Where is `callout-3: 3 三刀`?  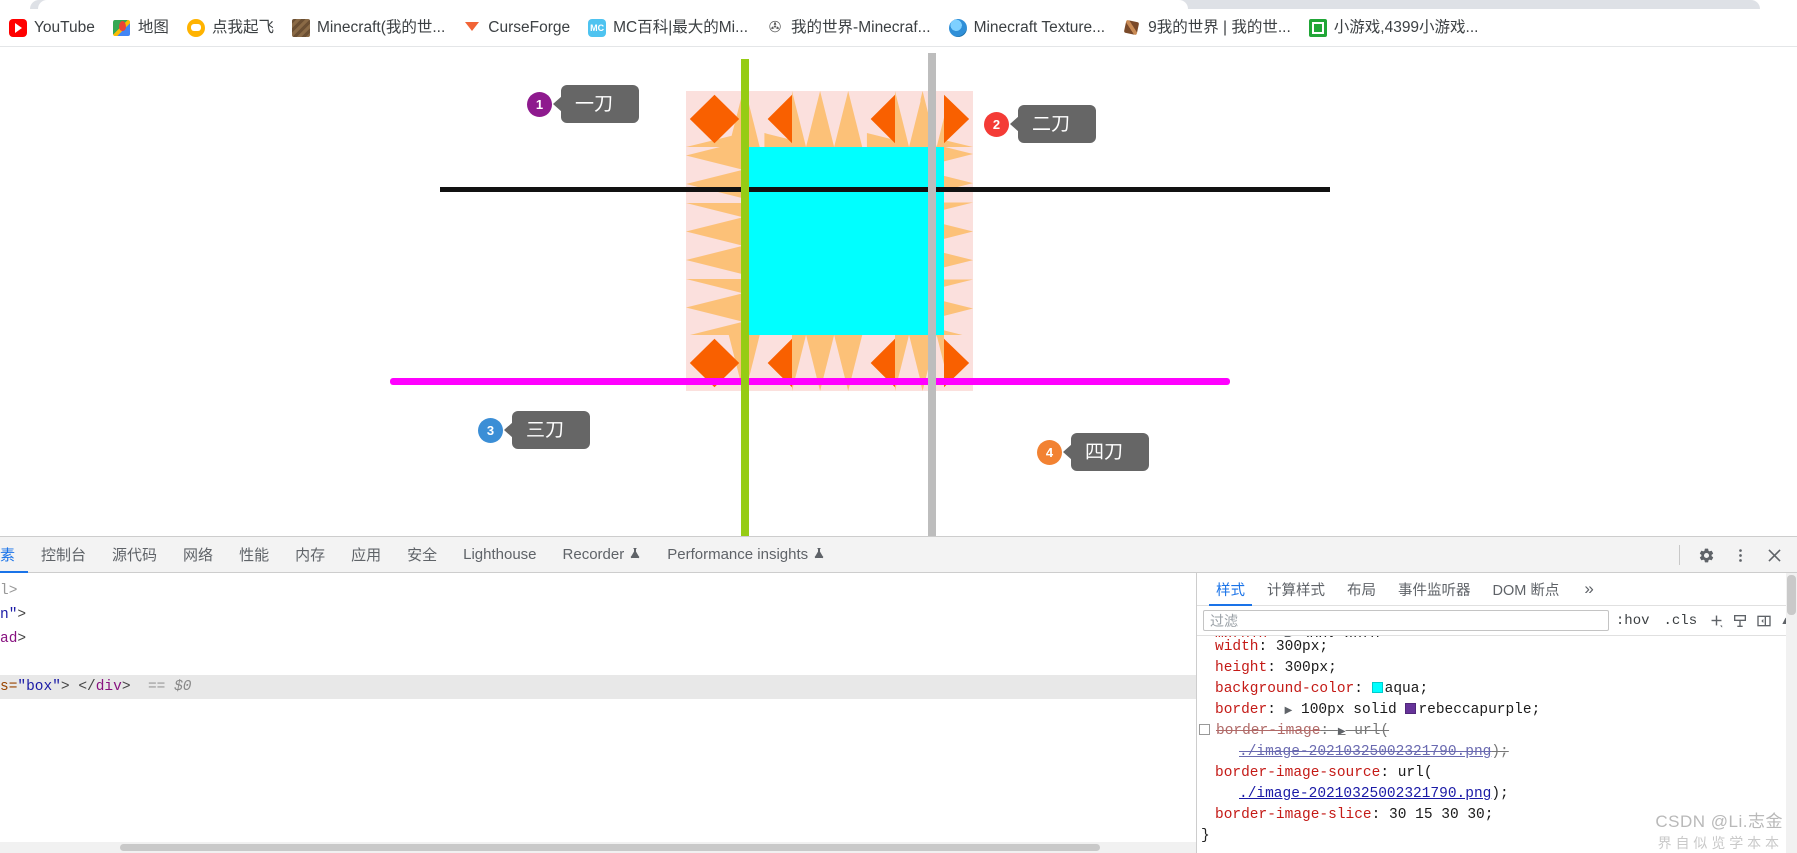
callout-3: 3 三刀 is located at coordinates (534, 430).